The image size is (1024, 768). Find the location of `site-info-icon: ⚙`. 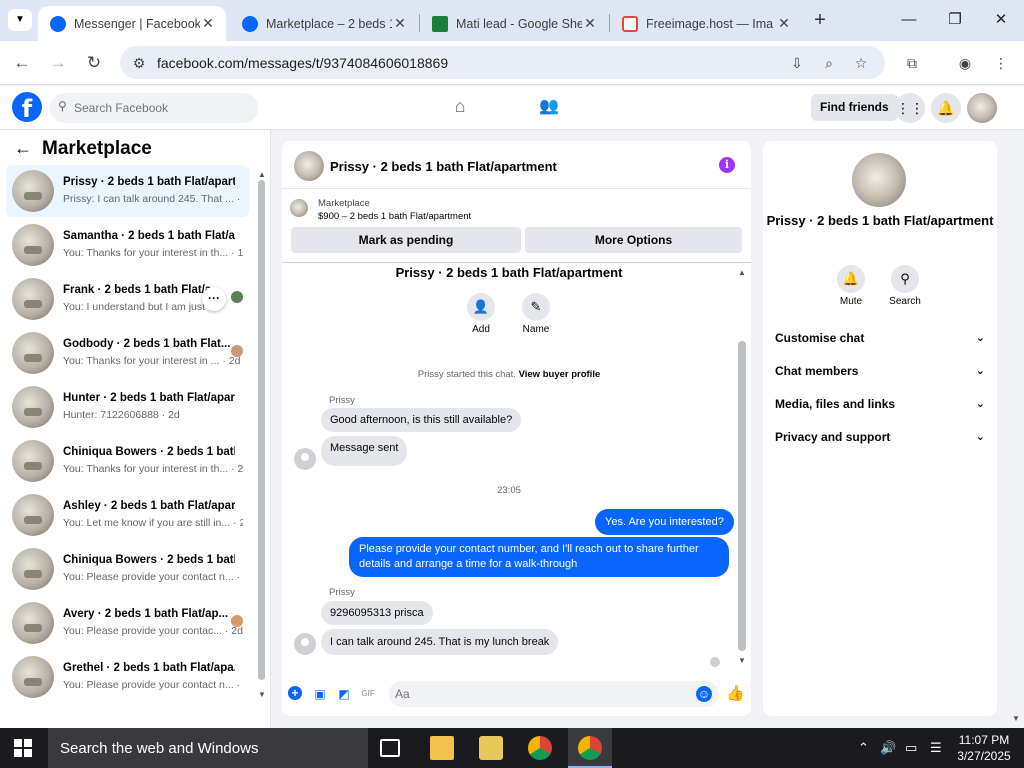

site-info-icon: ⚙ is located at coordinates (139, 63).